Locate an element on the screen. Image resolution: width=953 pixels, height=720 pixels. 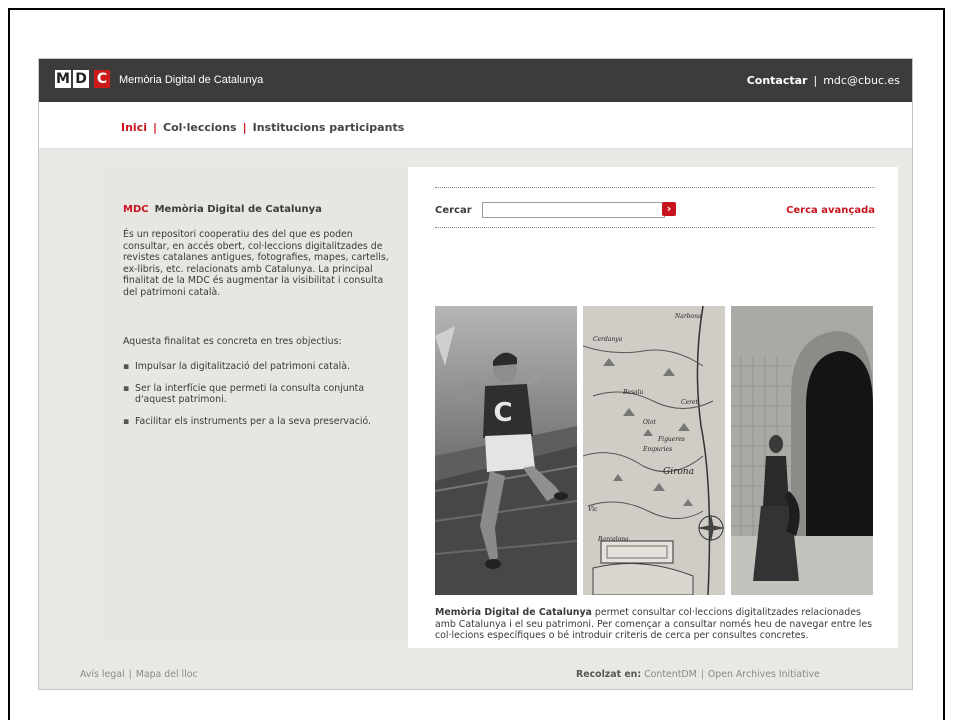
photo-woman-doorway is located at coordinates (802, 450).